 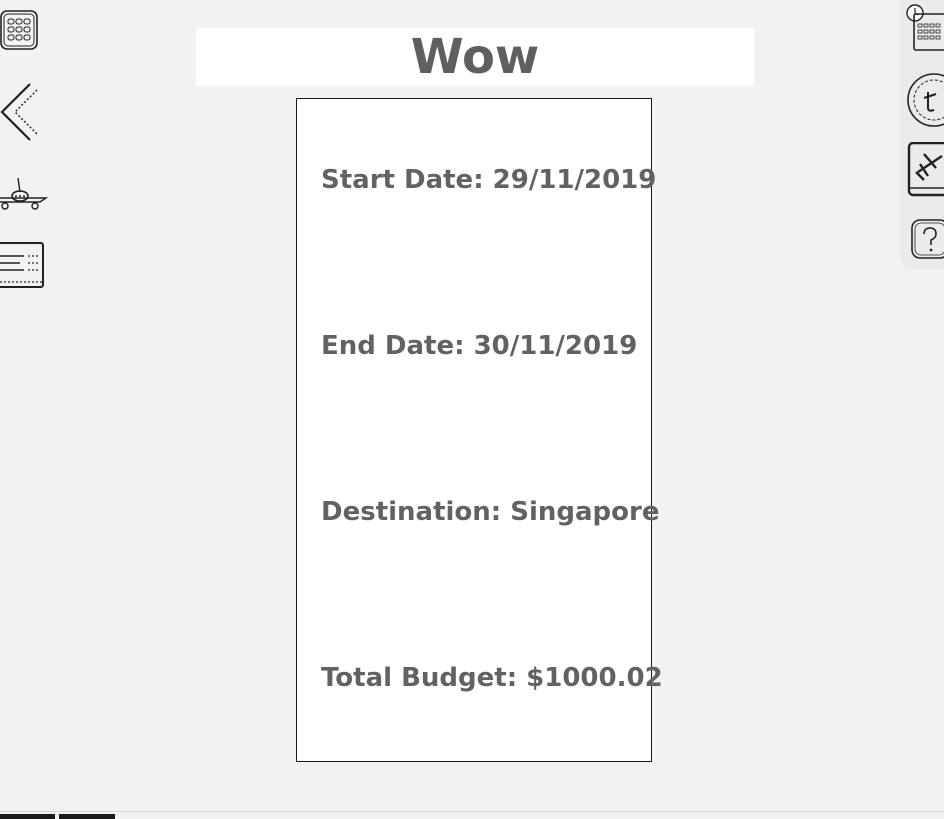 I want to click on itinerary-list-button, so click(x=23, y=266).